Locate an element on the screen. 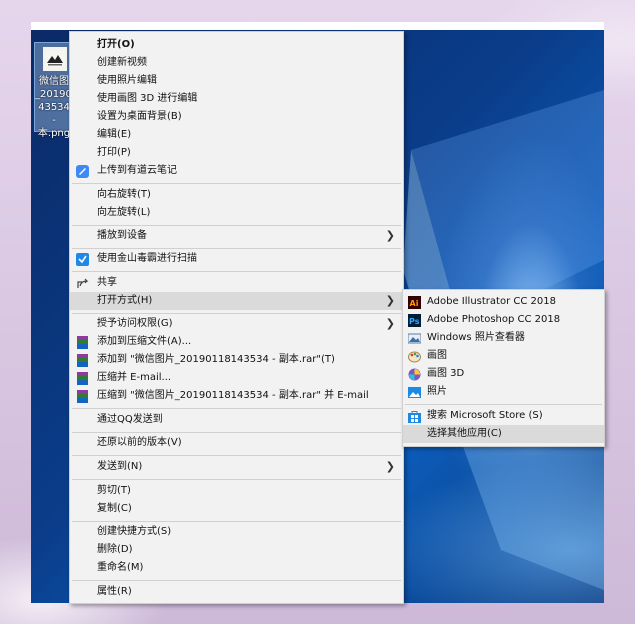 The width and height of the screenshot is (635, 624). submenu-item-search-store: 搜索 Microsoft Store (S) is located at coordinates (503, 416).